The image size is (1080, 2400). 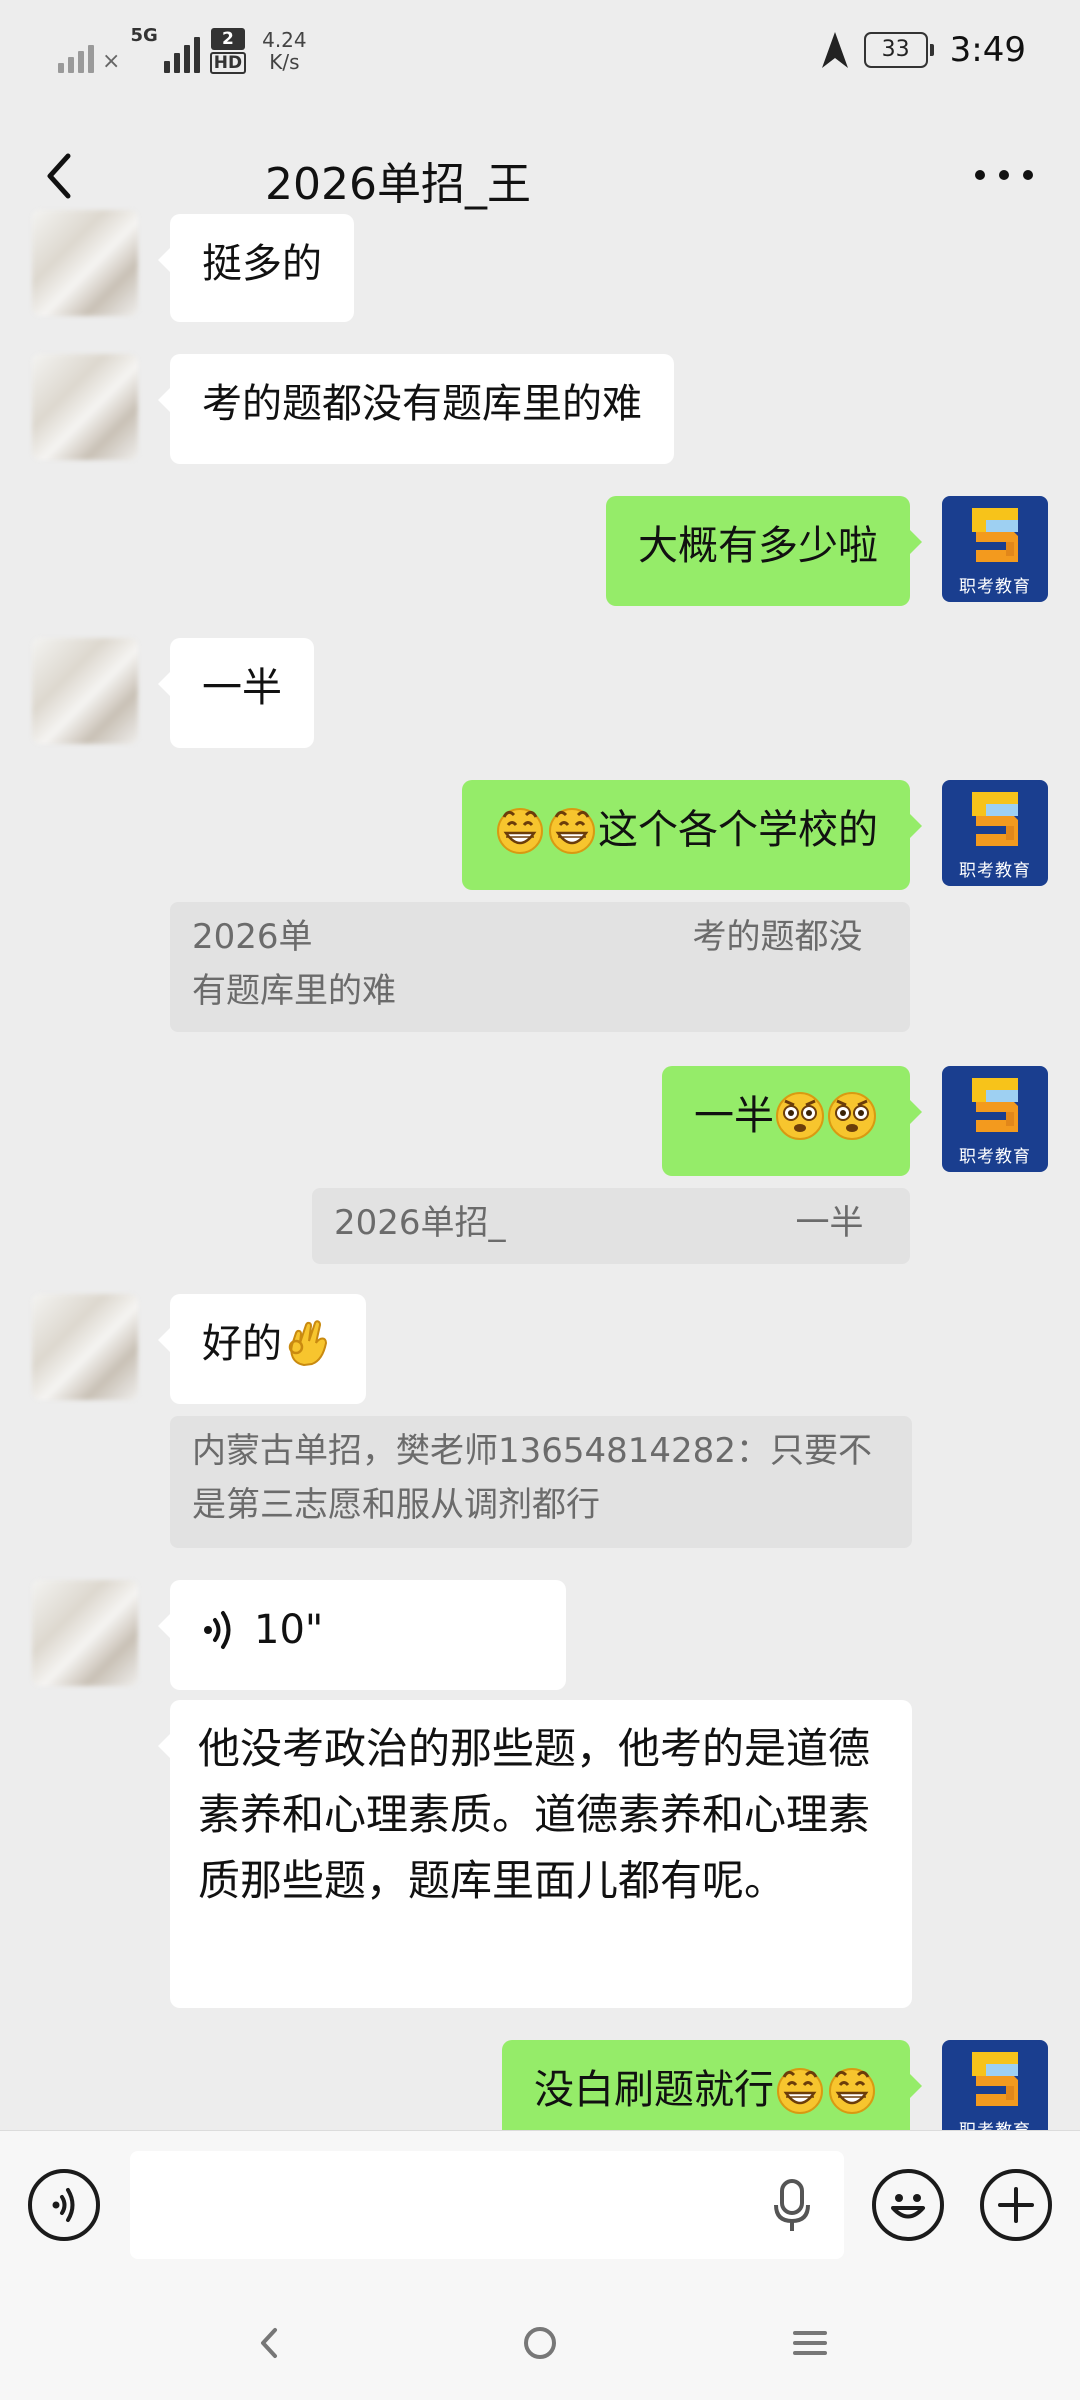 What do you see at coordinates (541, 1482) in the screenshot?
I see `quoted-message: 内蒙古单招，樊老师13654814282：只要不是第三志愿和服从调剂都行` at bounding box center [541, 1482].